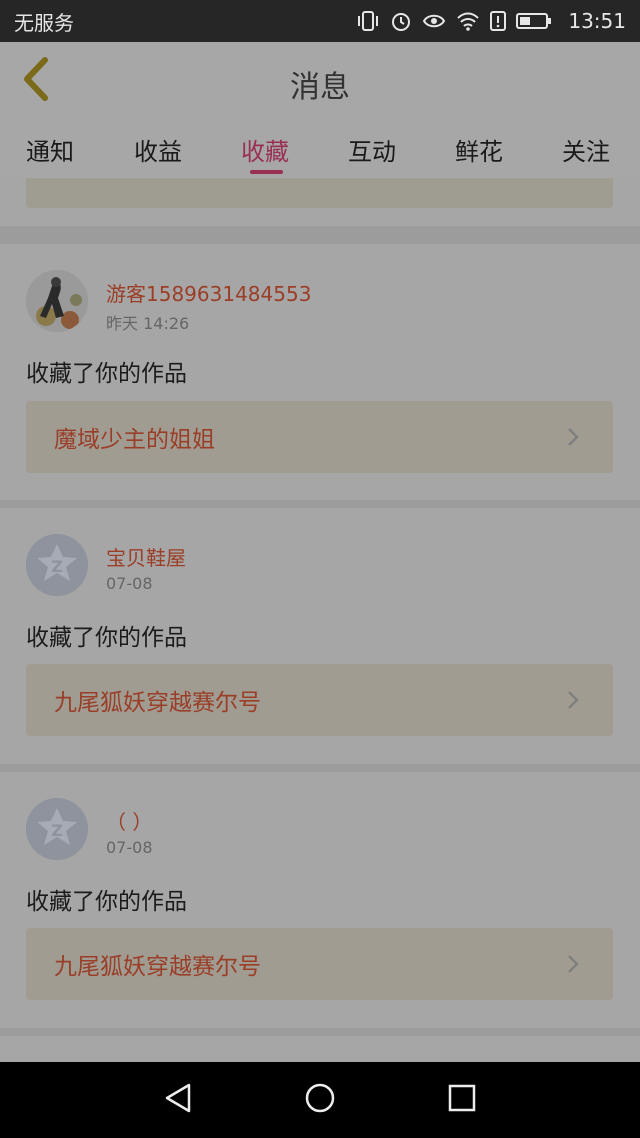  Describe the element at coordinates (146, 556) in the screenshot. I see `user-name: 宝贝鞋屋` at that location.